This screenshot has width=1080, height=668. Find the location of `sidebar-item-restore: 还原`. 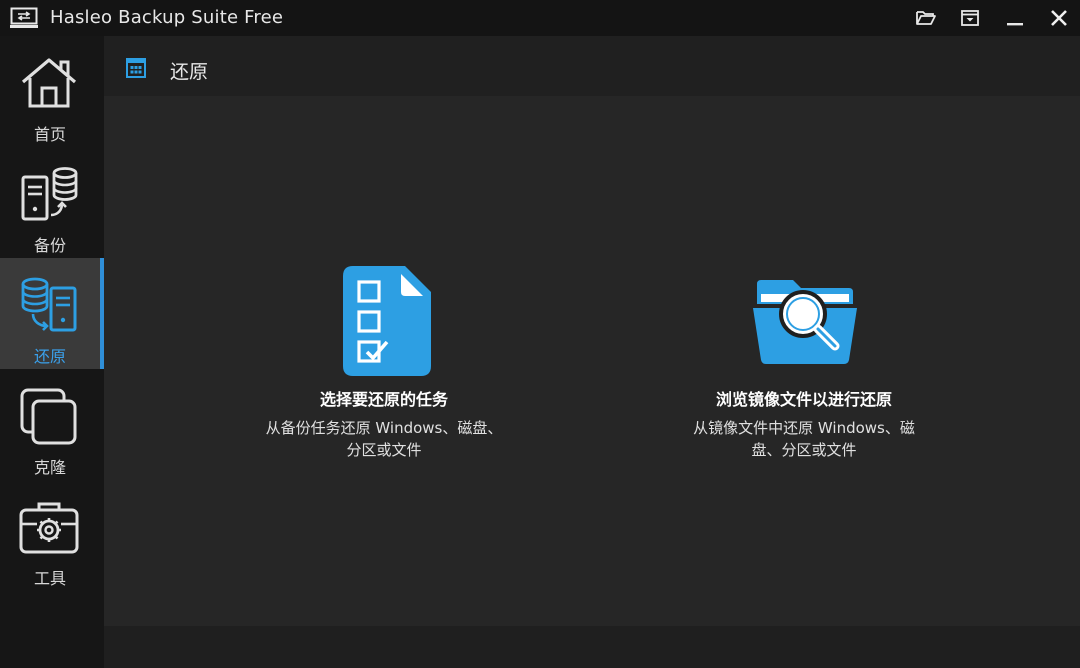

sidebar-item-restore: 还原 is located at coordinates (52, 313).